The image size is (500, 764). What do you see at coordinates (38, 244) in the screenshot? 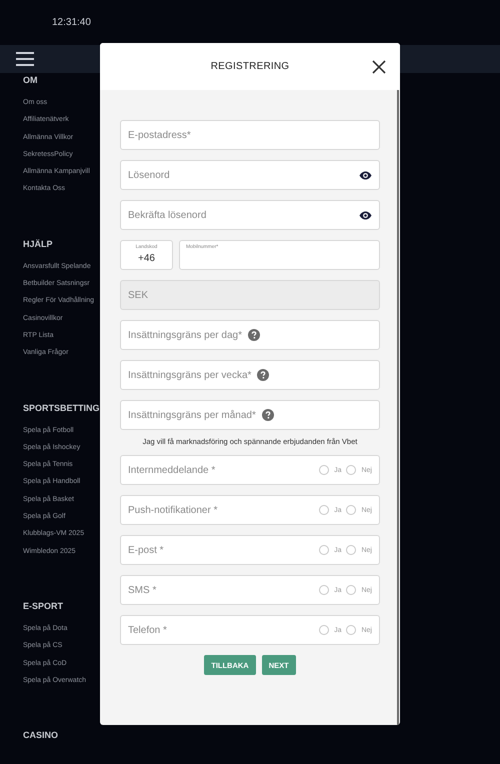
I see `section-heading: HJÄLP` at bounding box center [38, 244].